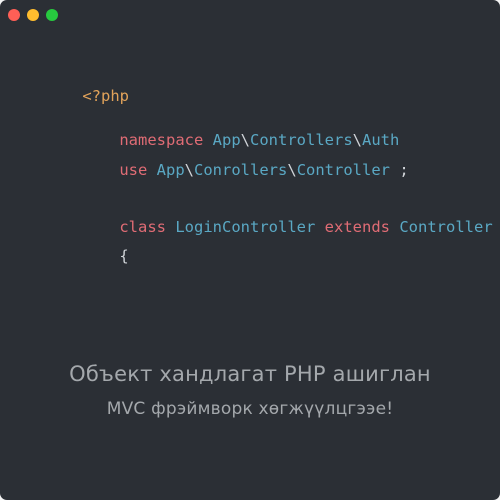 The height and width of the screenshot is (500, 500). What do you see at coordinates (343, 169) in the screenshot?
I see `use-segment: Controller` at bounding box center [343, 169].